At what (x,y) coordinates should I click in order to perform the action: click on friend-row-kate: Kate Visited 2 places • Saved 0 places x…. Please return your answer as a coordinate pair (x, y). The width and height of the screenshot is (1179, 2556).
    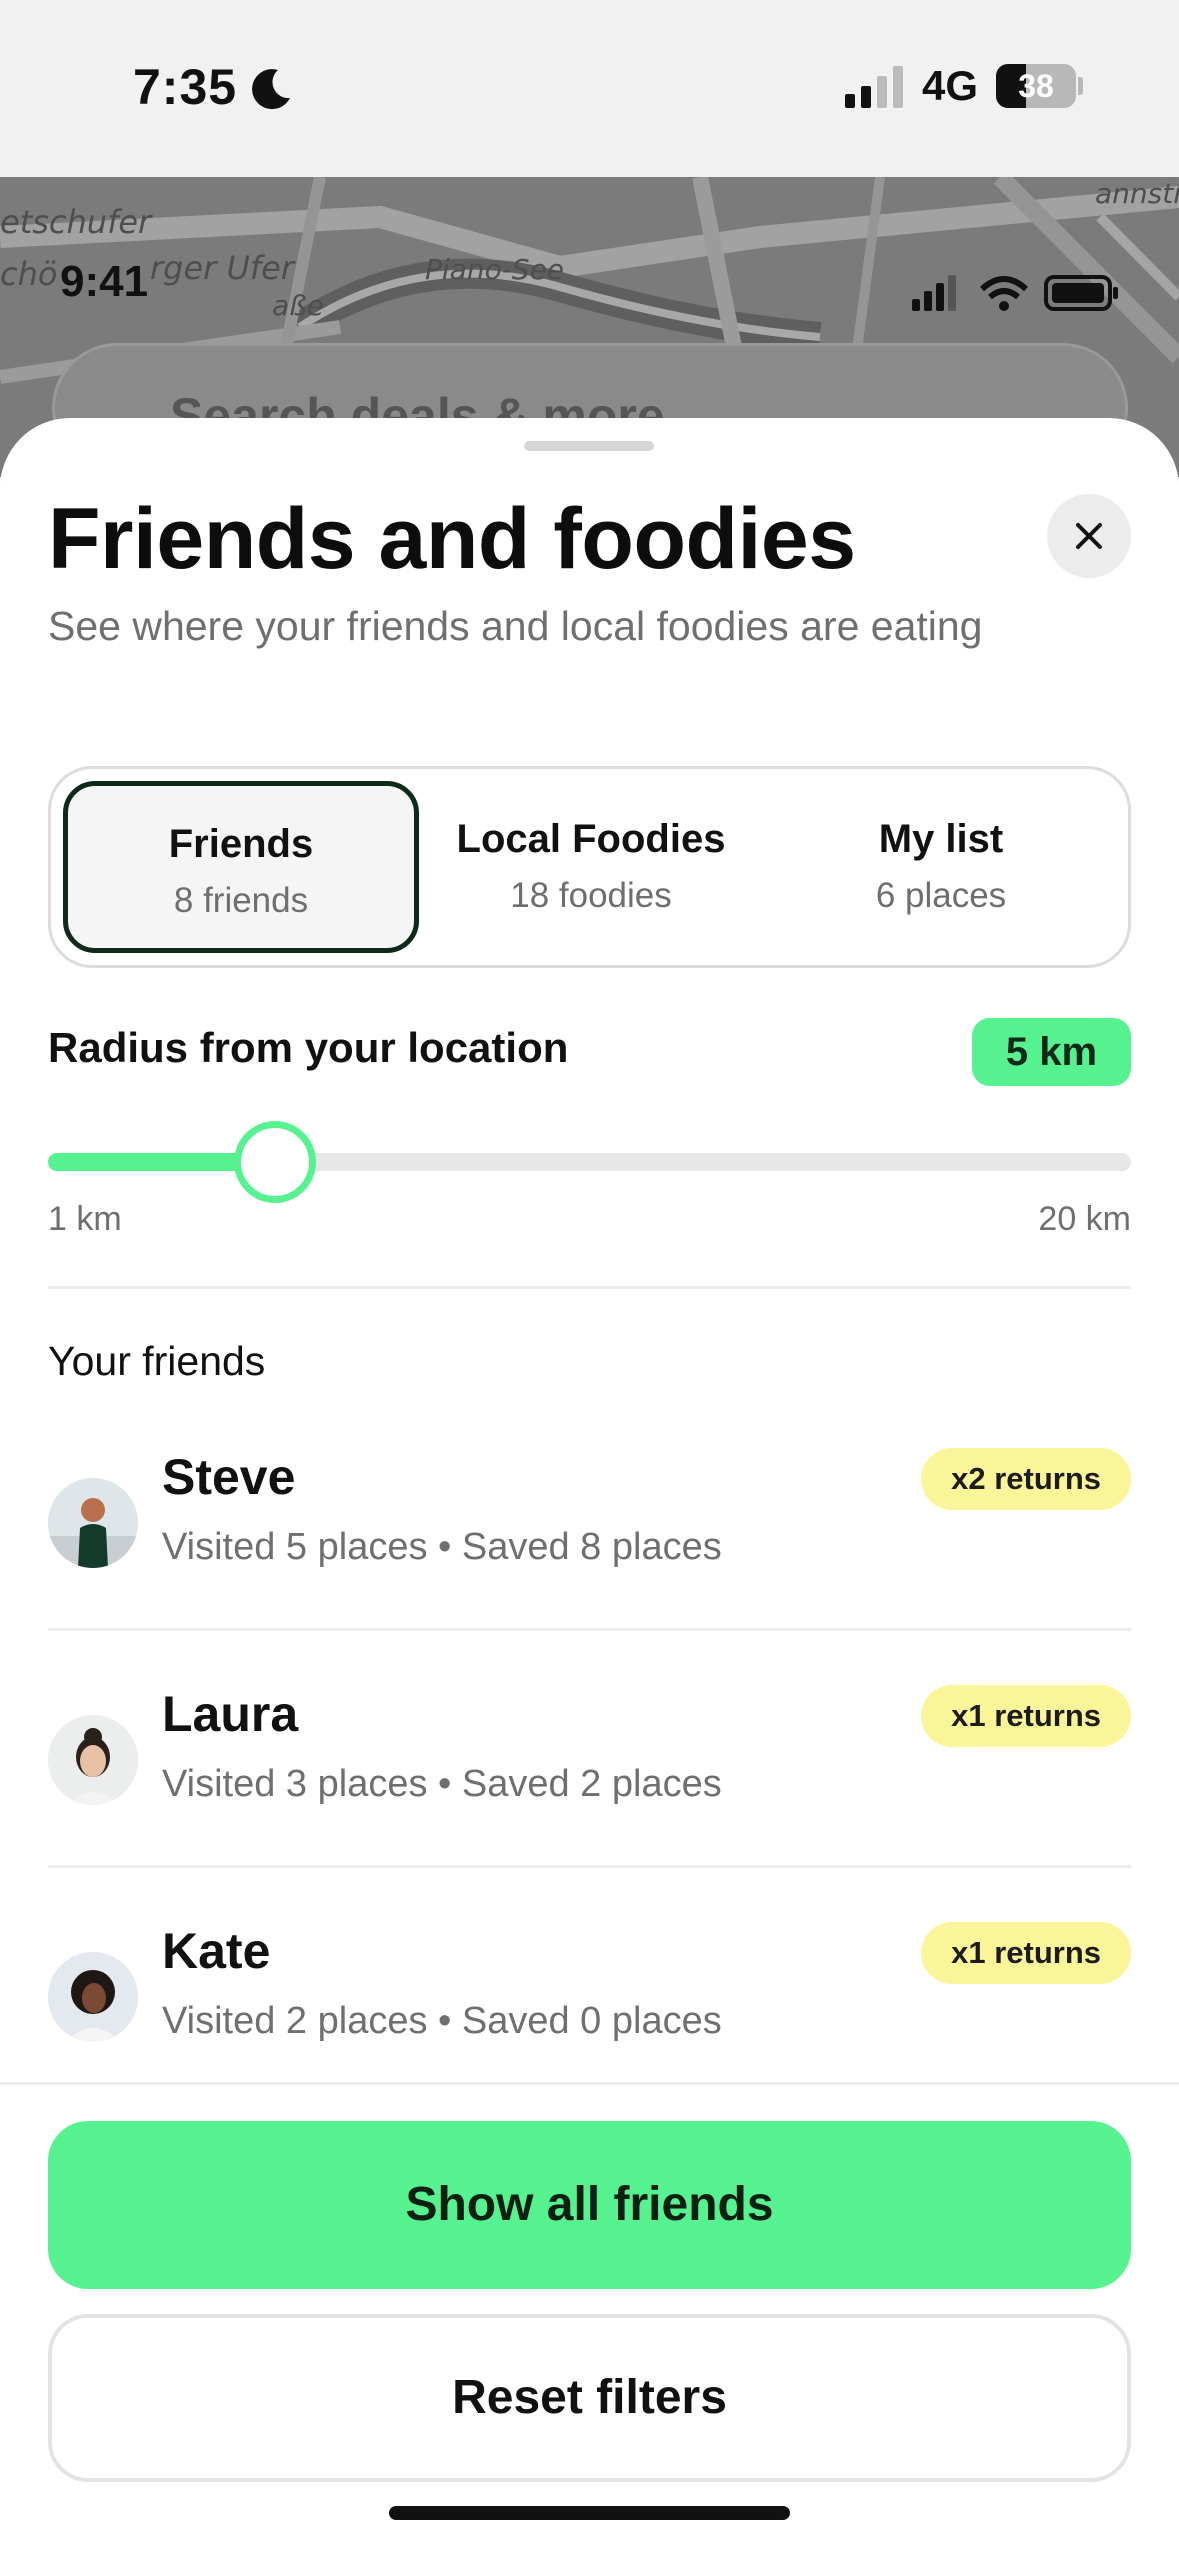
    Looking at the image, I should click on (589, 2022).